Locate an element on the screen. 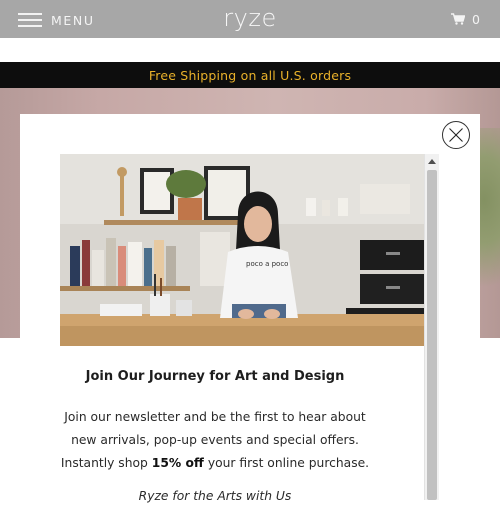 The height and width of the screenshot is (514, 500). scroll-up-arrow-icon is located at coordinates (432, 161).